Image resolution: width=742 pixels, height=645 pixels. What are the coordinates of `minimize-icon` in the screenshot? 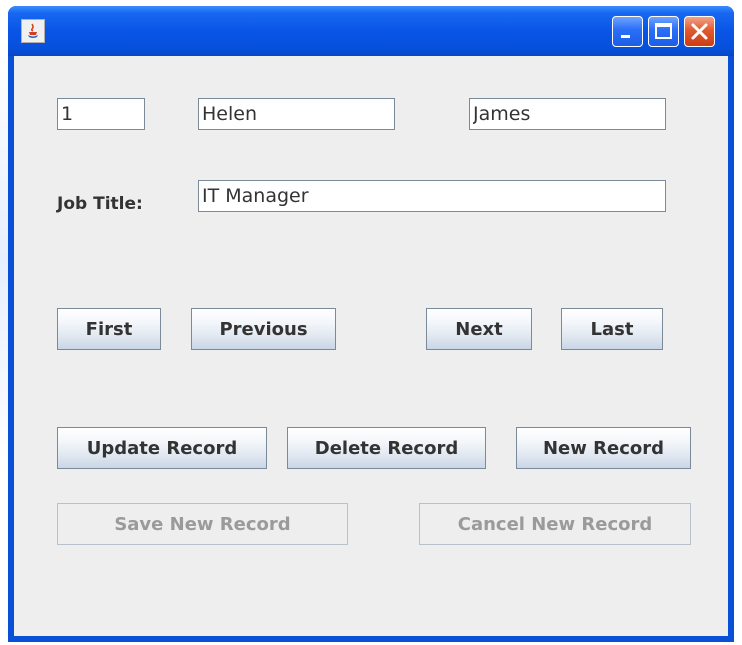 It's located at (625, 36).